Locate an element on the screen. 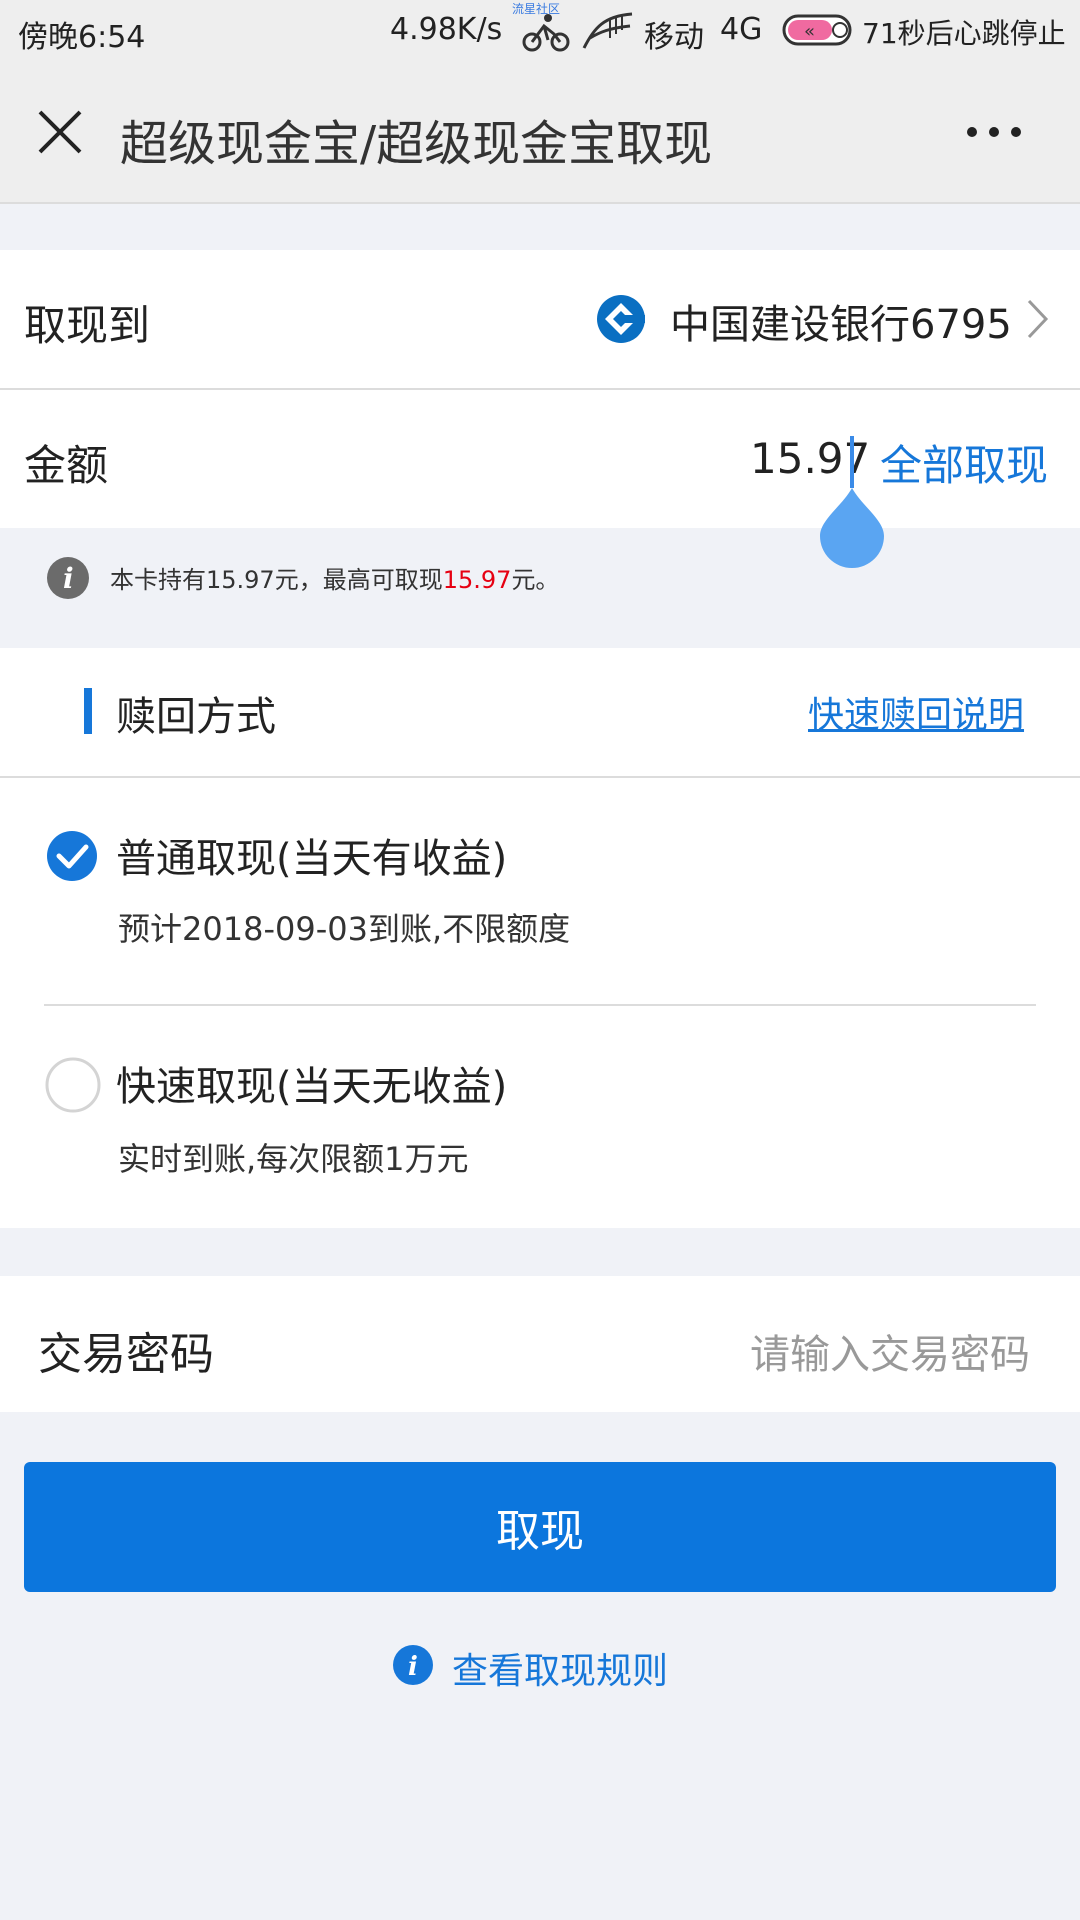  status-carrier: 移动 is located at coordinates (674, 37).